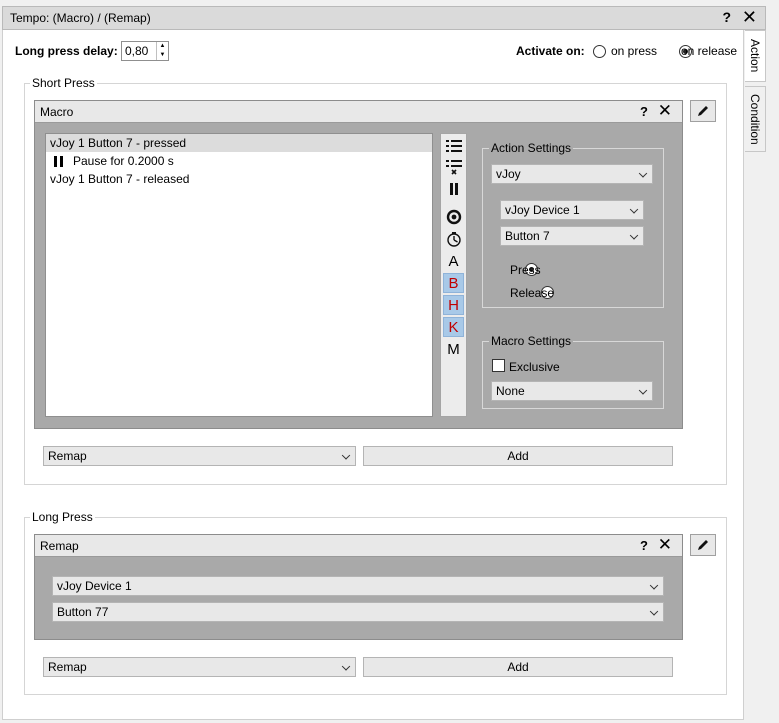  Describe the element at coordinates (453, 146) in the screenshot. I see `list-add-icon` at that location.